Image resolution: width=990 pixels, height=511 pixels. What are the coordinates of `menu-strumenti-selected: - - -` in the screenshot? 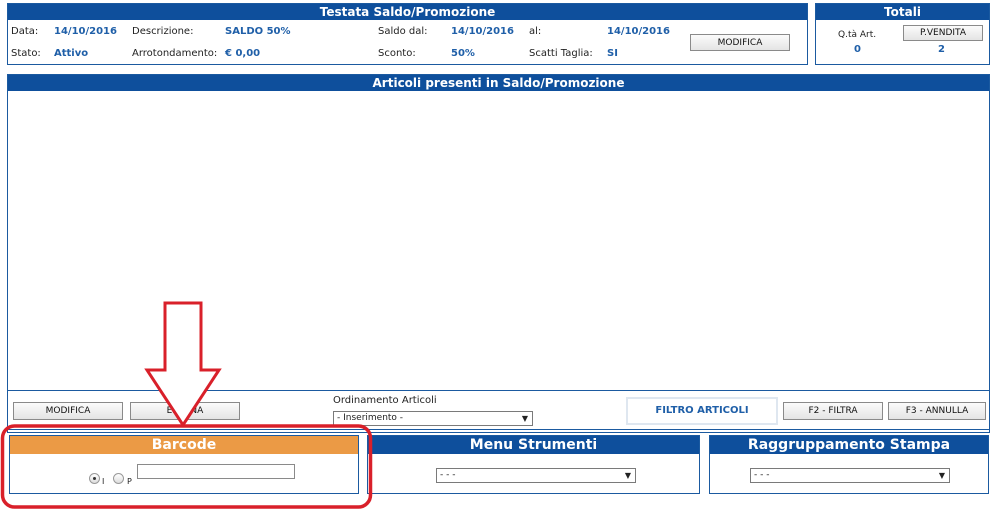 It's located at (448, 475).